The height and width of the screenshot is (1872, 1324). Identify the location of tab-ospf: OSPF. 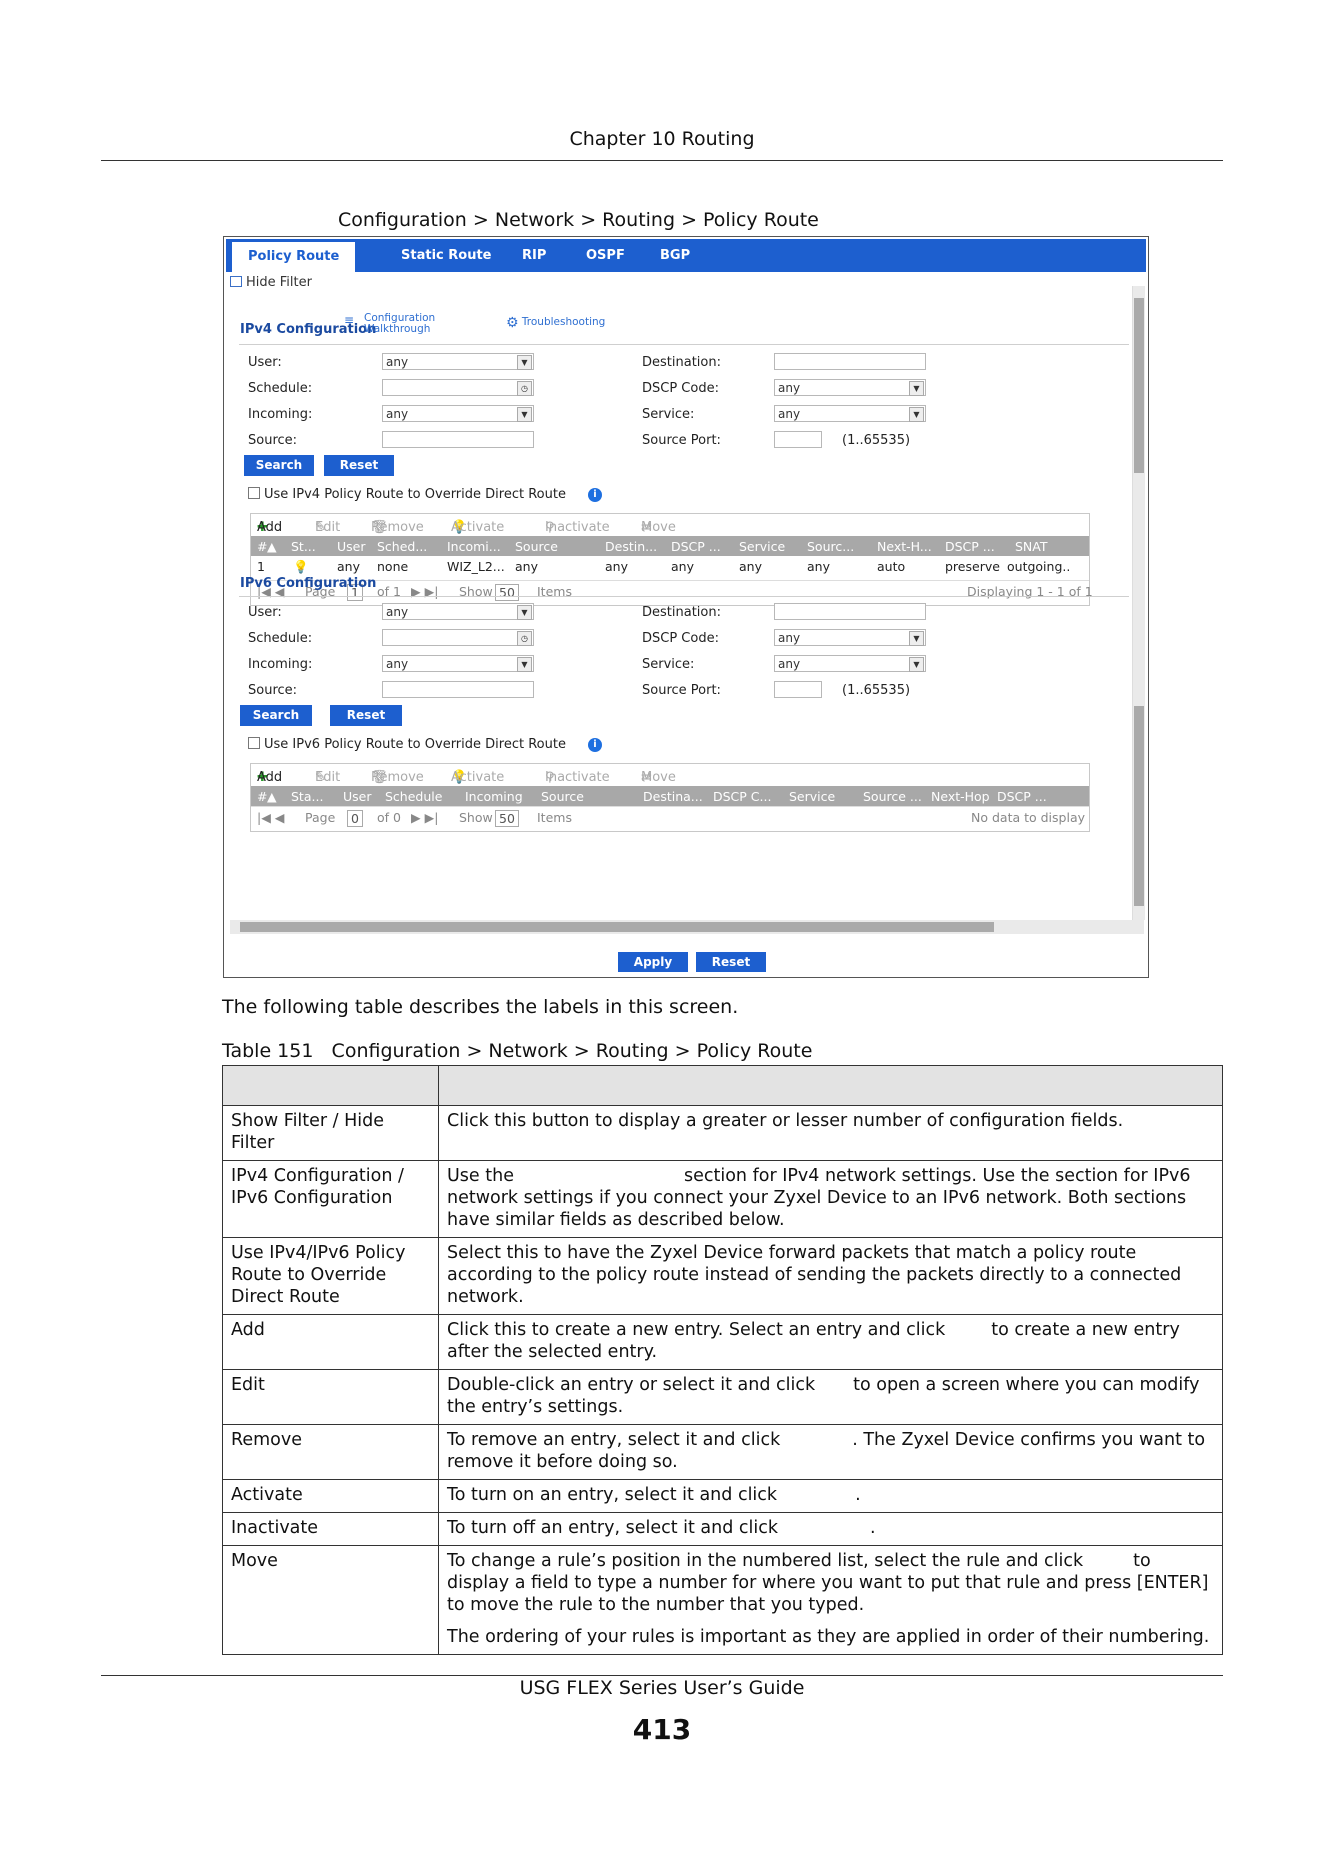
(605, 255).